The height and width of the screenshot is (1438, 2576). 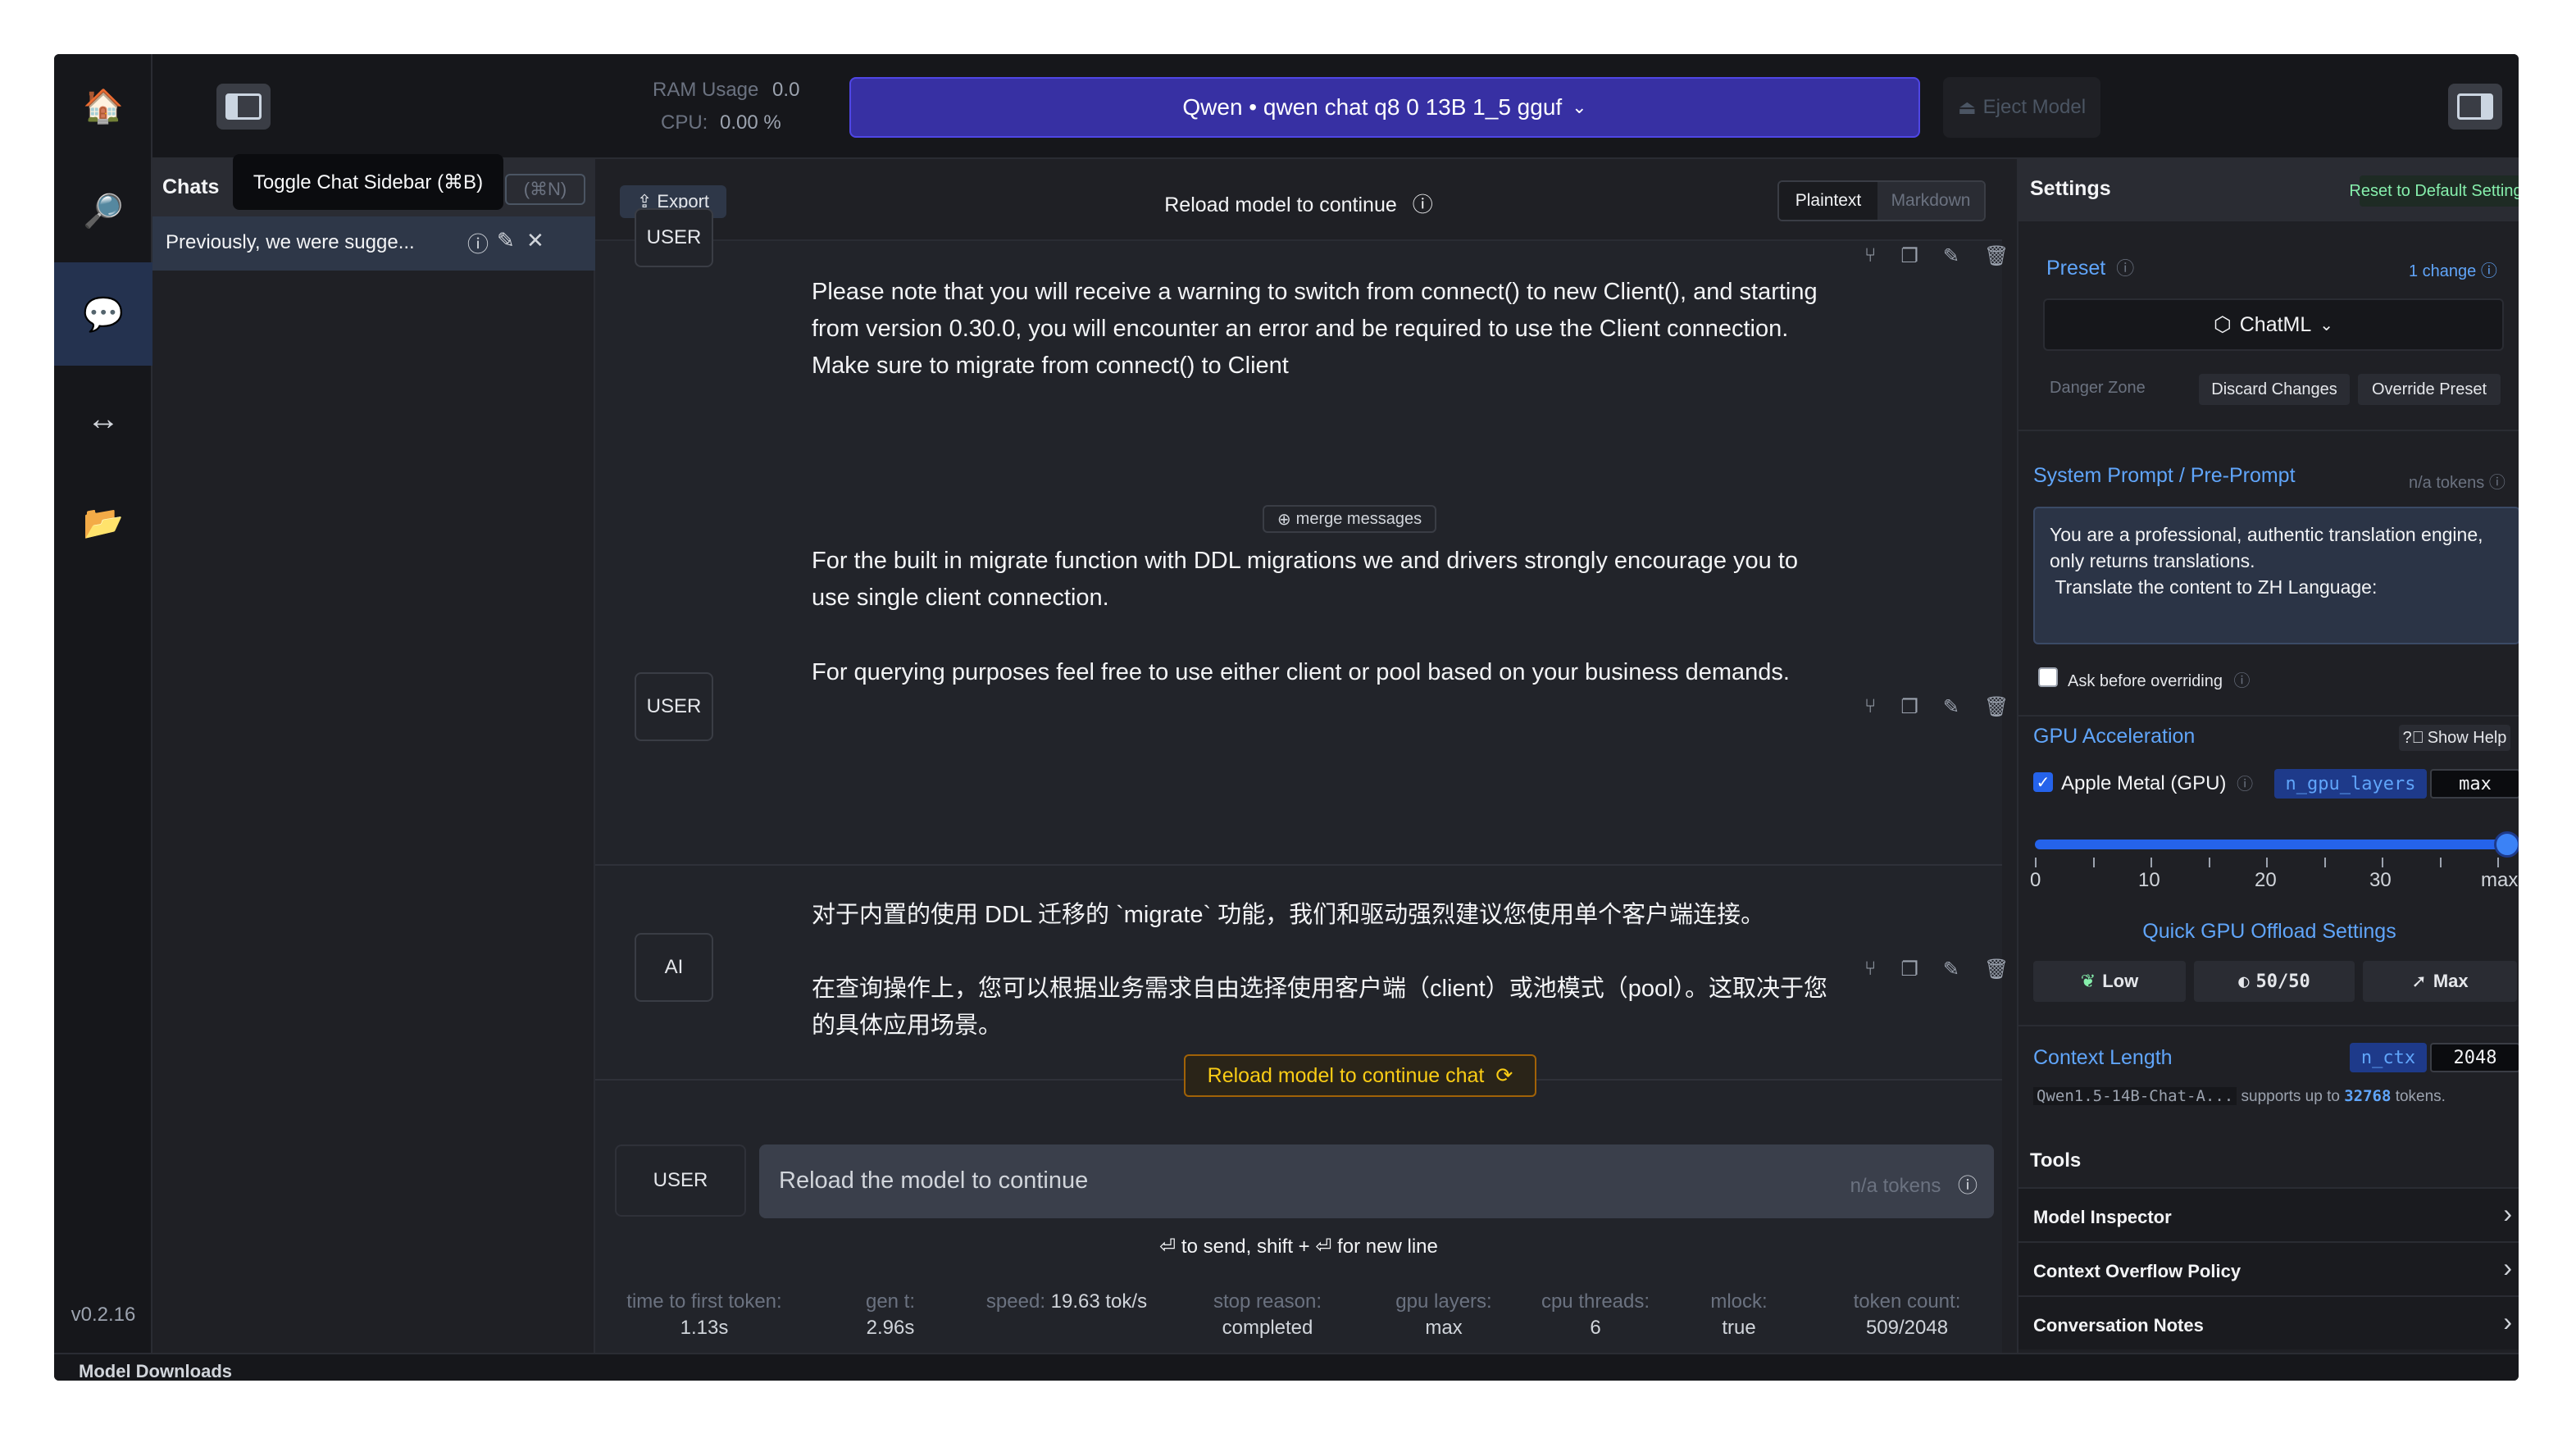 I want to click on stat-gpu-layers: gpu layers: max, so click(x=1444, y=1315).